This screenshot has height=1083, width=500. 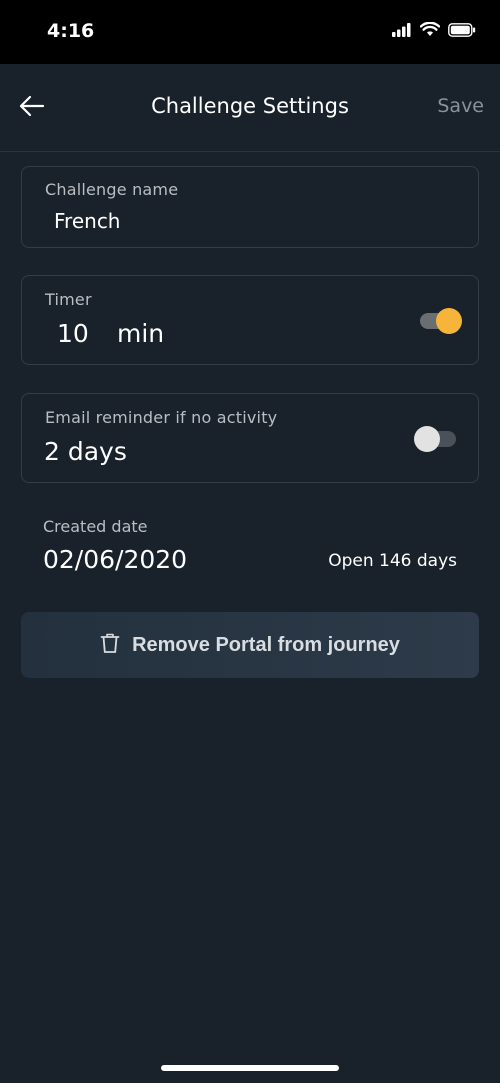 I want to click on email-reminder-value: 2 days, so click(x=85, y=451).